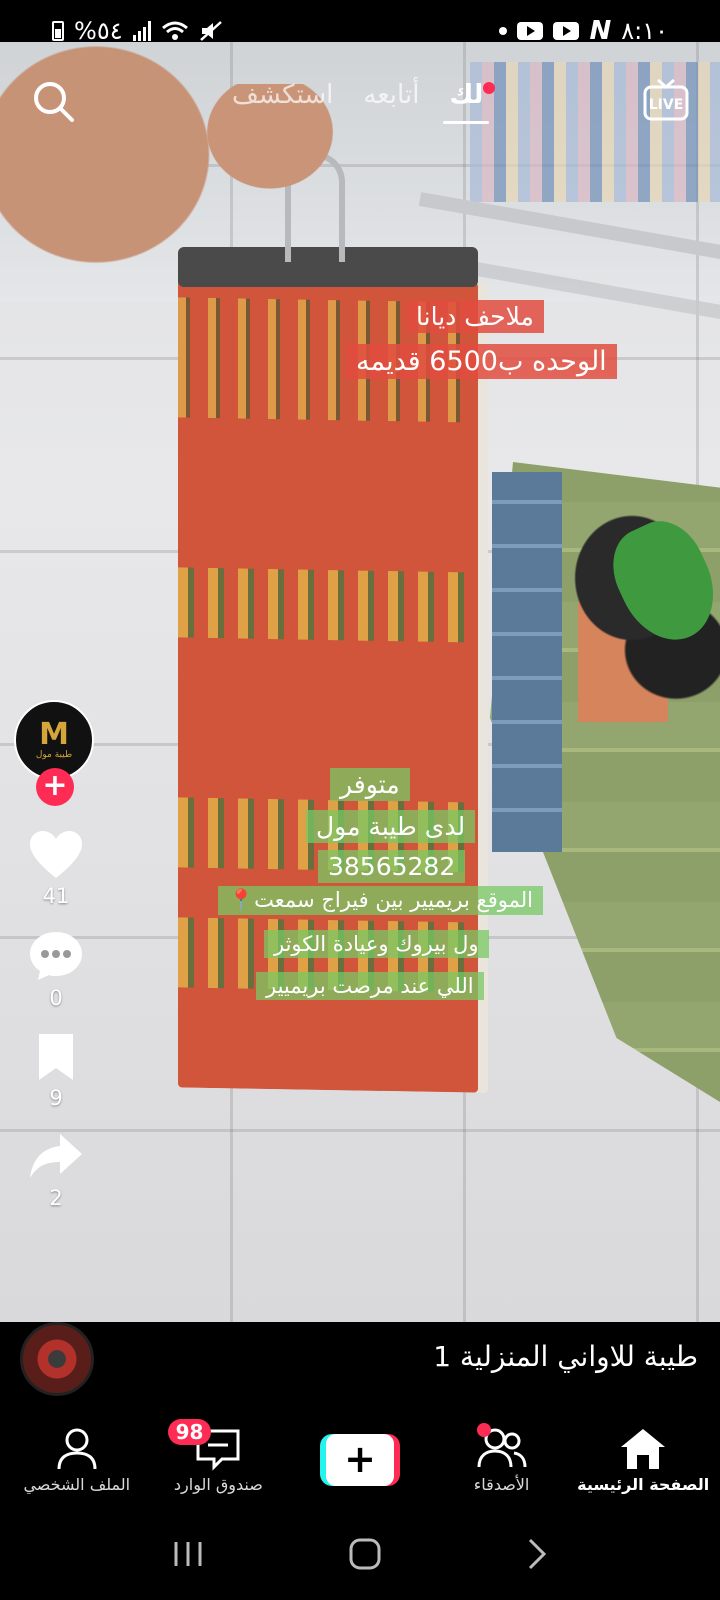  What do you see at coordinates (370, 784) in the screenshot?
I see `caption-info-line: متوفر` at bounding box center [370, 784].